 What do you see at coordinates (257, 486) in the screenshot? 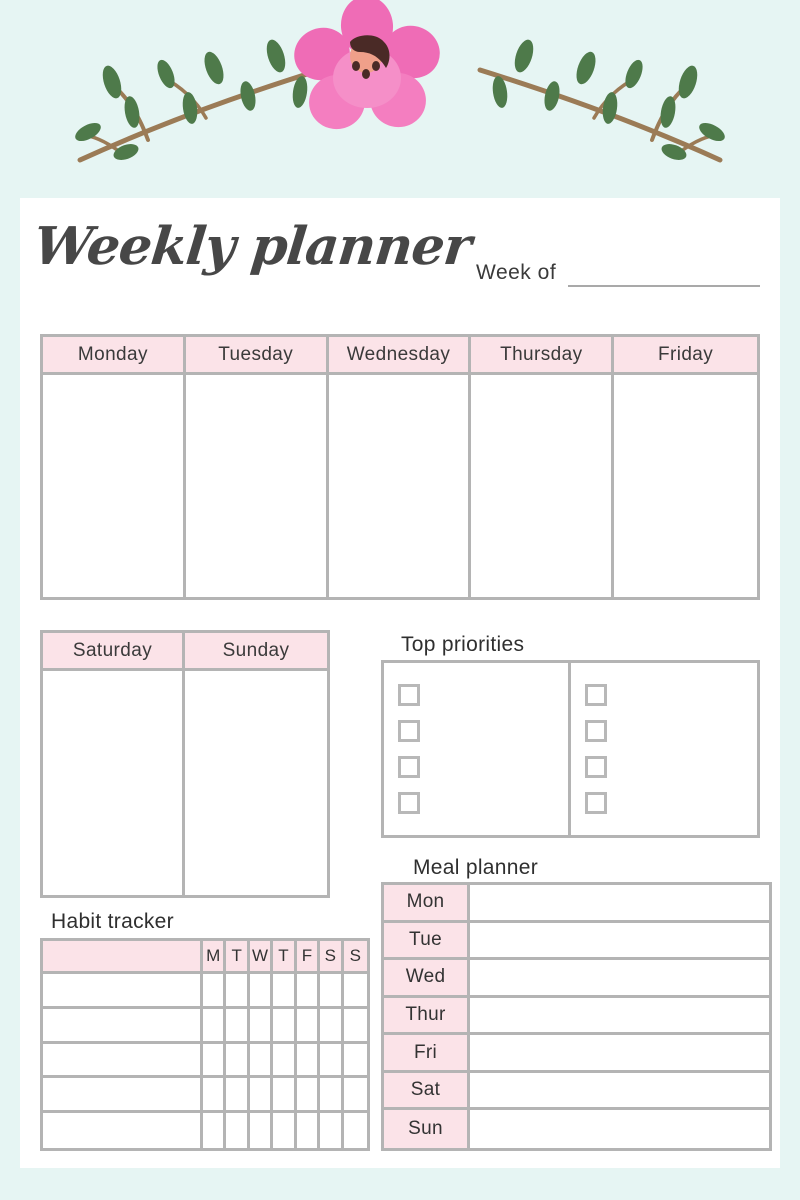
I see `weekday-cell-tuesday` at bounding box center [257, 486].